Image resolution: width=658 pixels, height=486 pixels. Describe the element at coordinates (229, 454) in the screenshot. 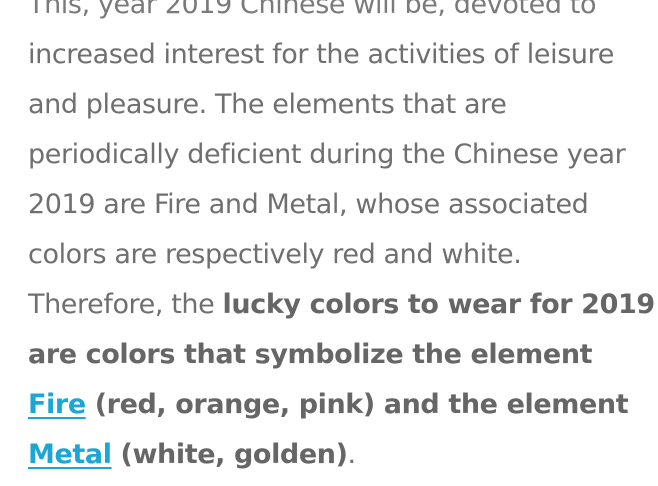

I see `metal-colors-text: (white, golden)` at that location.